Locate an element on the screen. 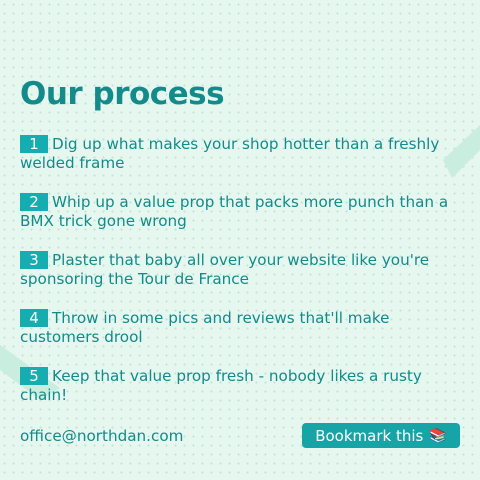  bookmark-button: Bookmark this 📚 is located at coordinates (381, 435).